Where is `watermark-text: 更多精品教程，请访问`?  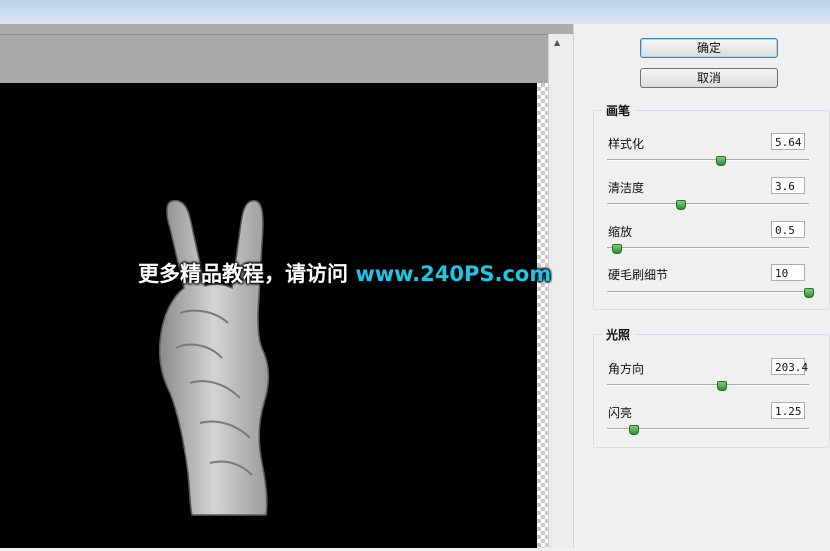
watermark-text: 更多精品教程，请访问 is located at coordinates (247, 274).